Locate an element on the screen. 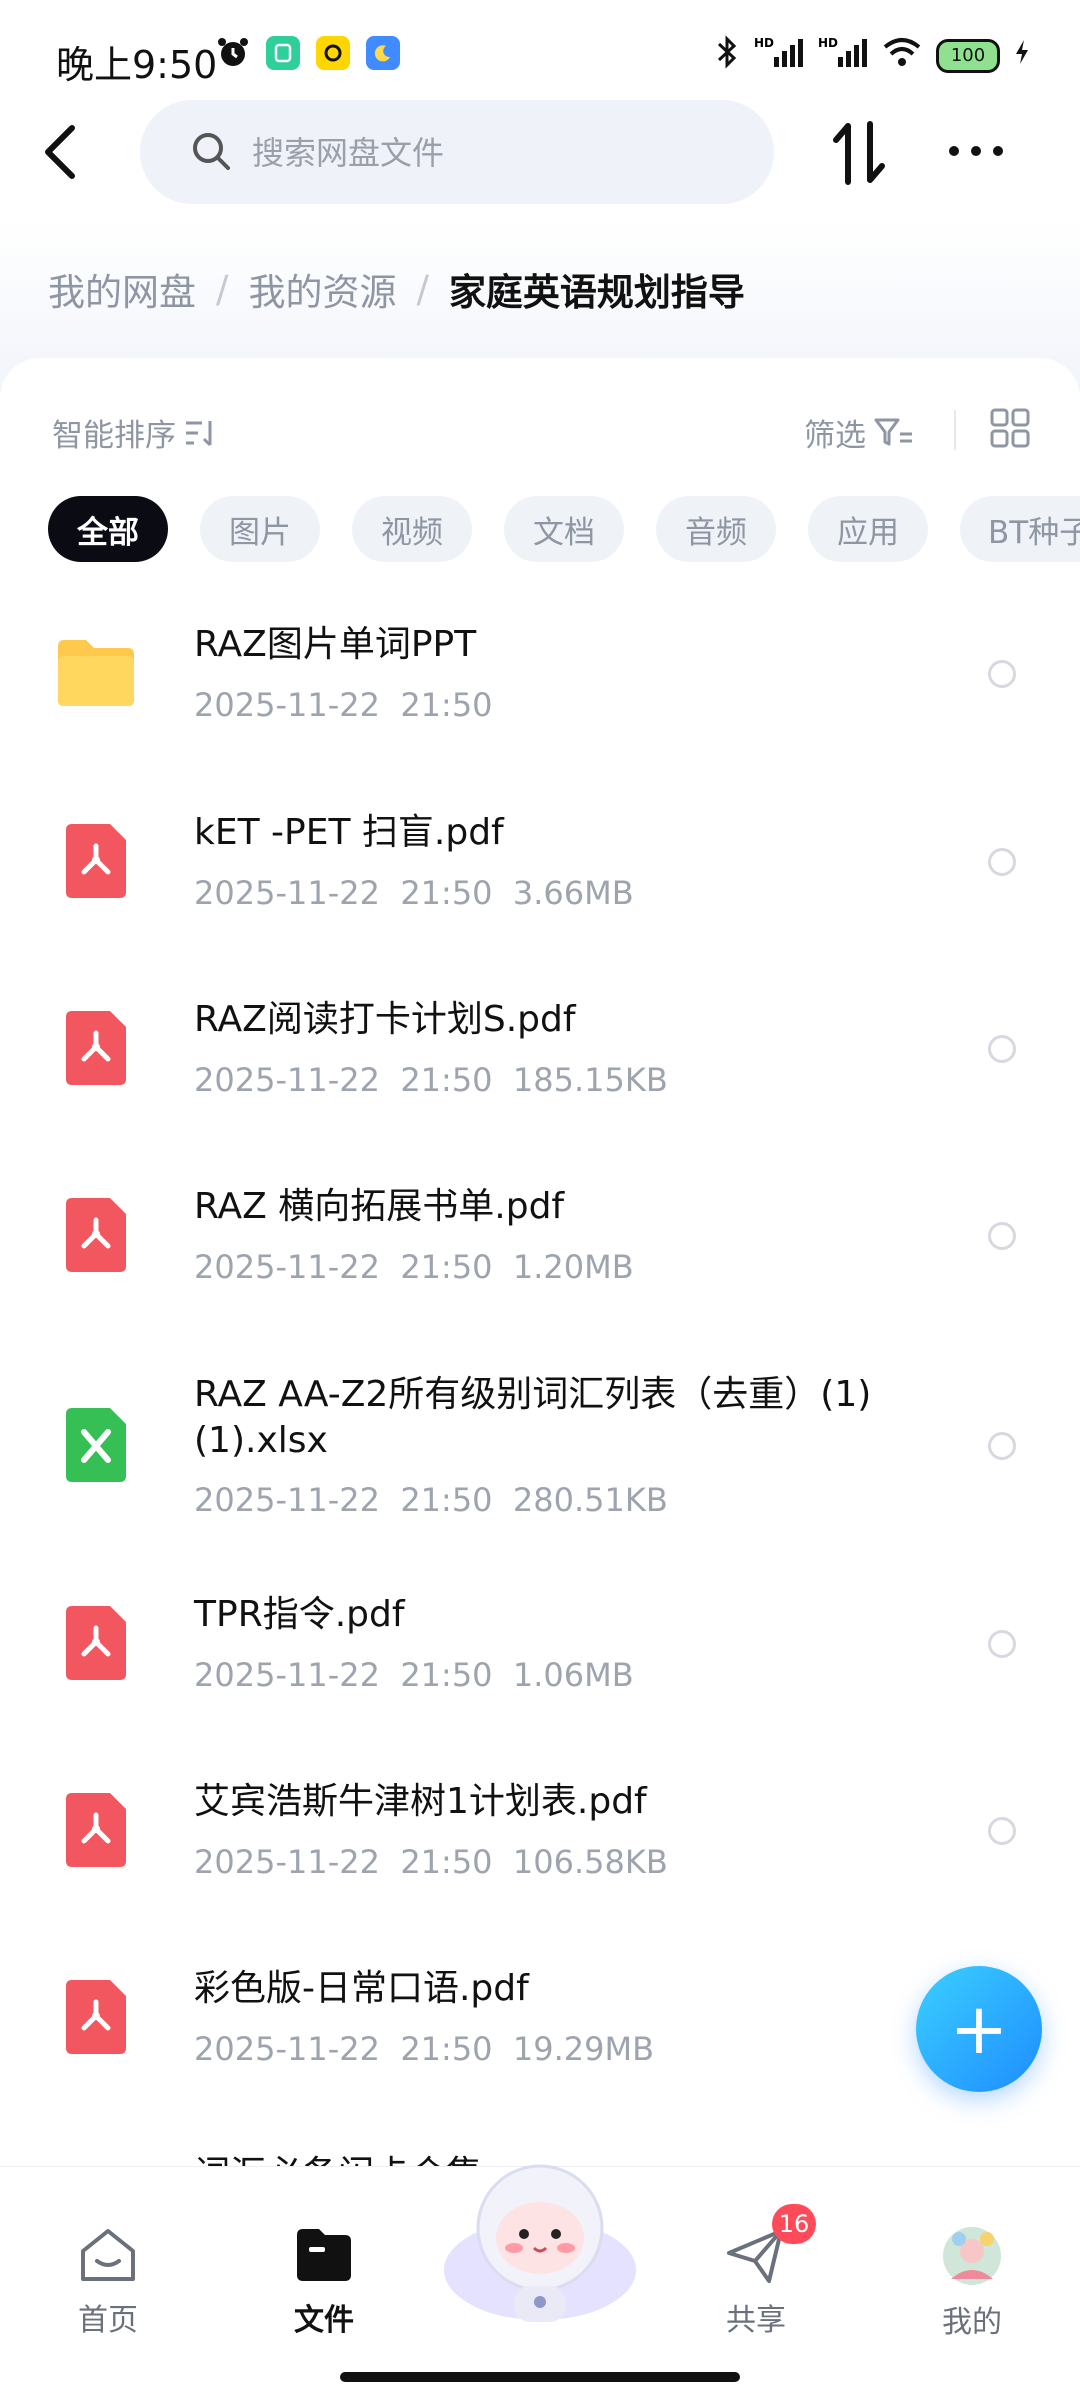  tab-videos: 视频 is located at coordinates (412, 529).